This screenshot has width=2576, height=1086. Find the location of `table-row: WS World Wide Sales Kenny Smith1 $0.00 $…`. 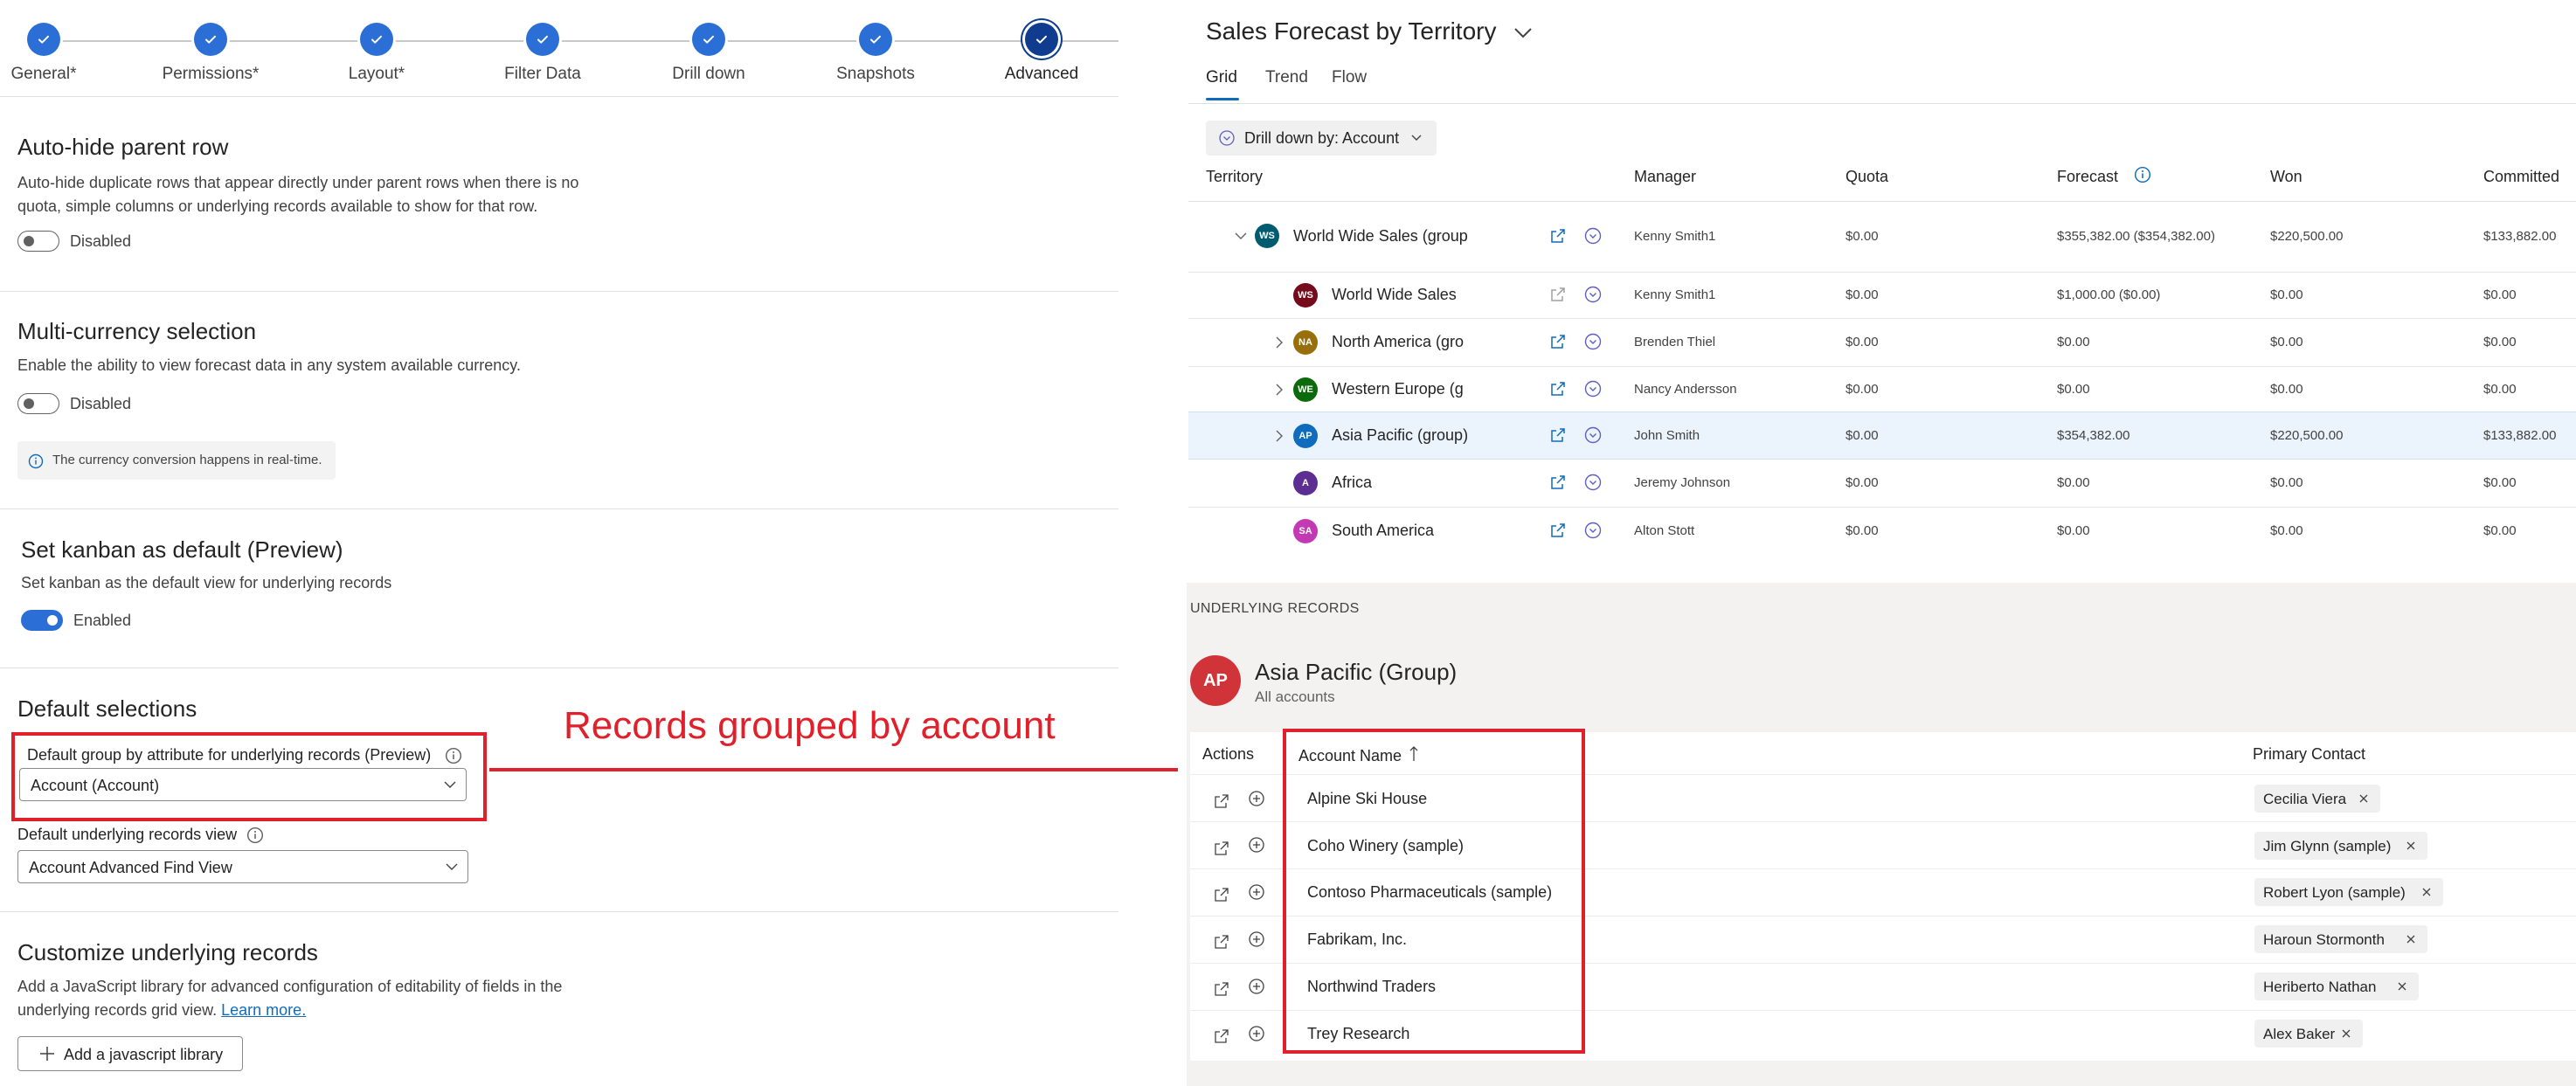

table-row: WS World Wide Sales Kenny Smith1 $0.00 $… is located at coordinates (1882, 295).